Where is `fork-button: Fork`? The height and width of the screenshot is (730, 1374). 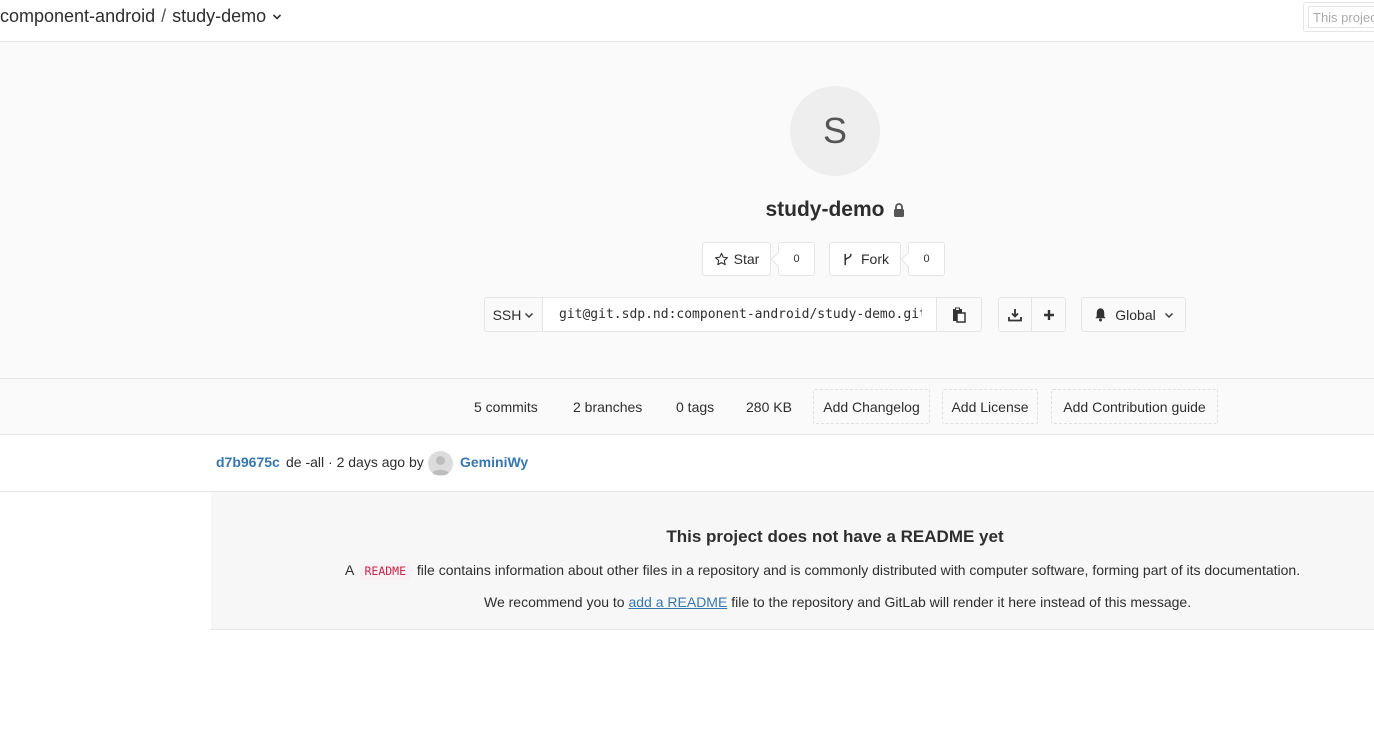 fork-button: Fork is located at coordinates (865, 259).